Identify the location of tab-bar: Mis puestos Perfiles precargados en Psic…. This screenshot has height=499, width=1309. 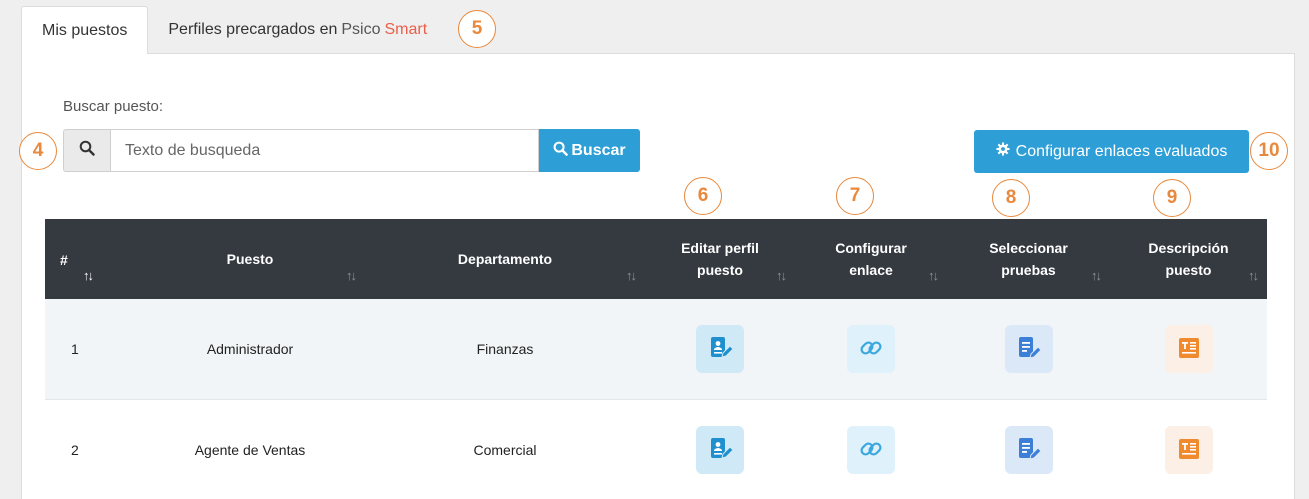
(234, 30).